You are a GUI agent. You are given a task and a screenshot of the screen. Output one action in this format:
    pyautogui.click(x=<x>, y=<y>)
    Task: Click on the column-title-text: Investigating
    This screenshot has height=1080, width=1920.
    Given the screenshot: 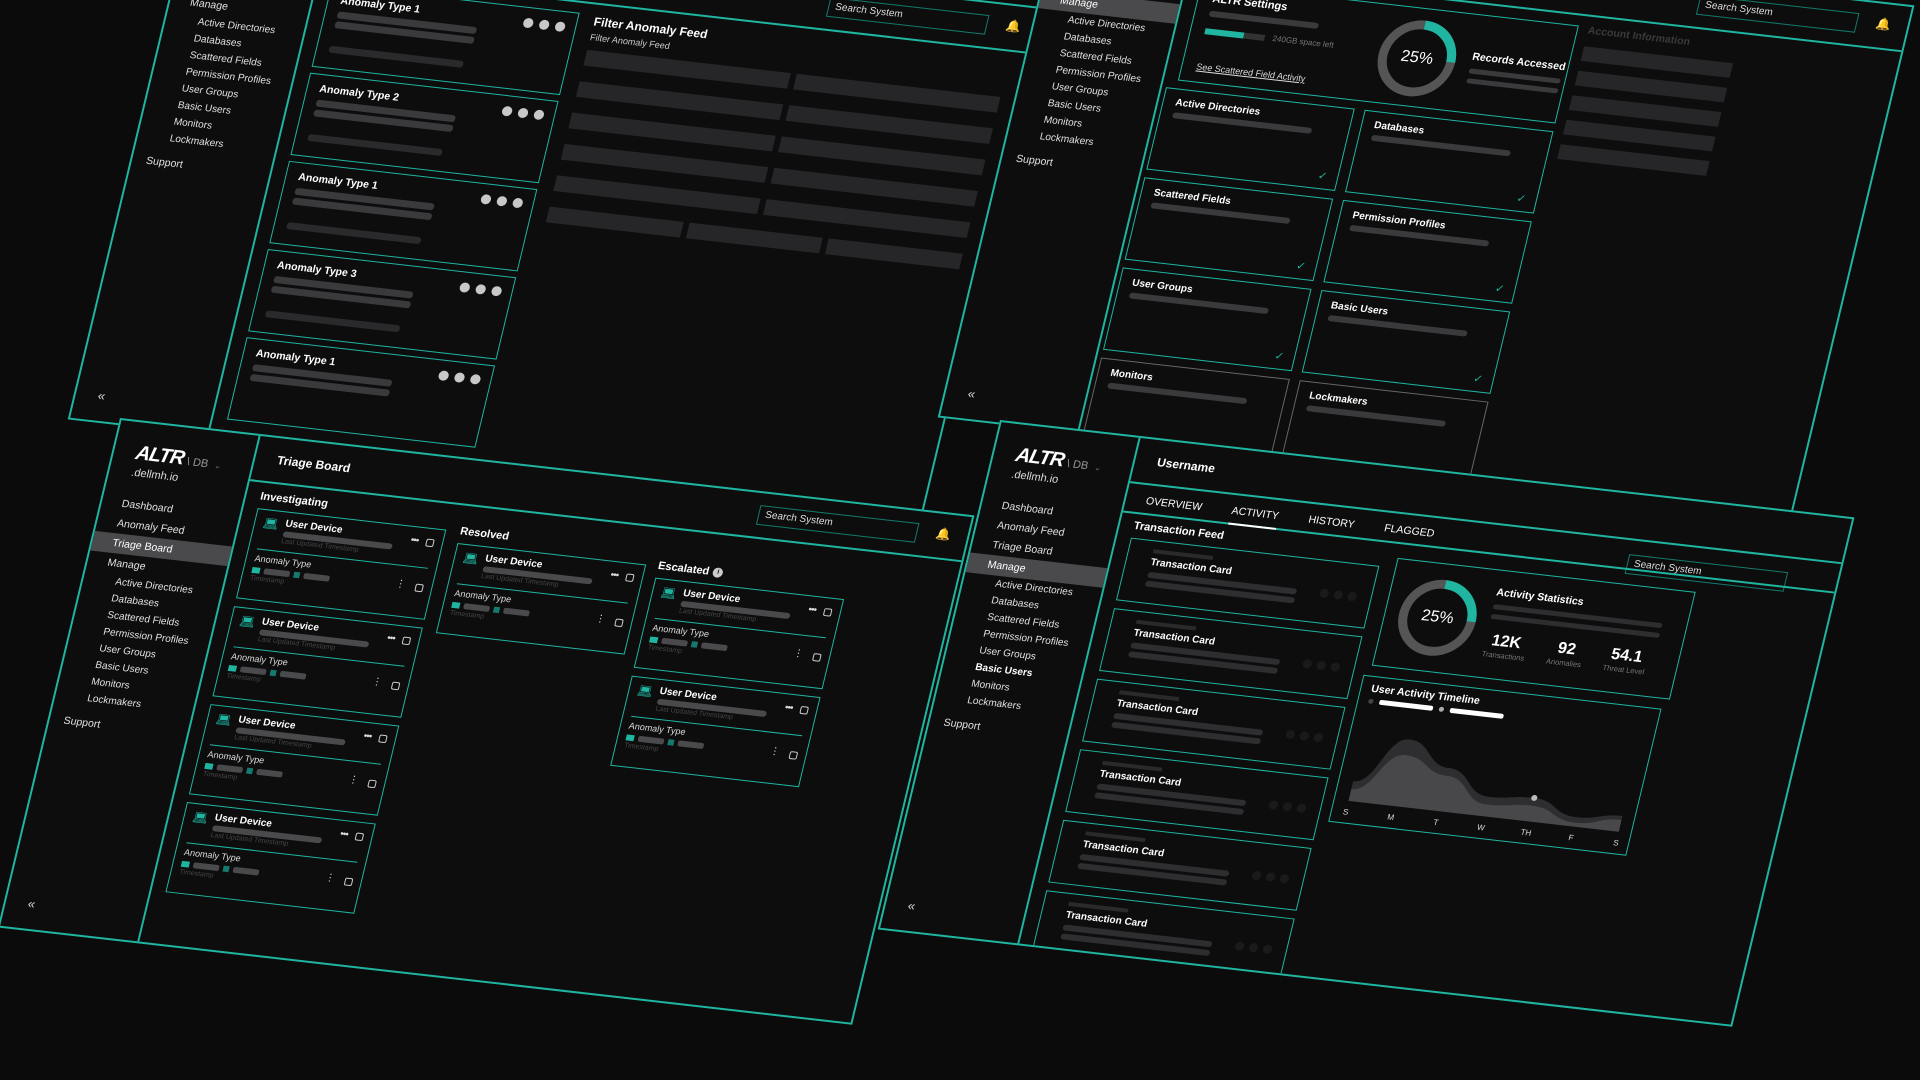 What is the action you would take?
    pyautogui.click(x=294, y=500)
    